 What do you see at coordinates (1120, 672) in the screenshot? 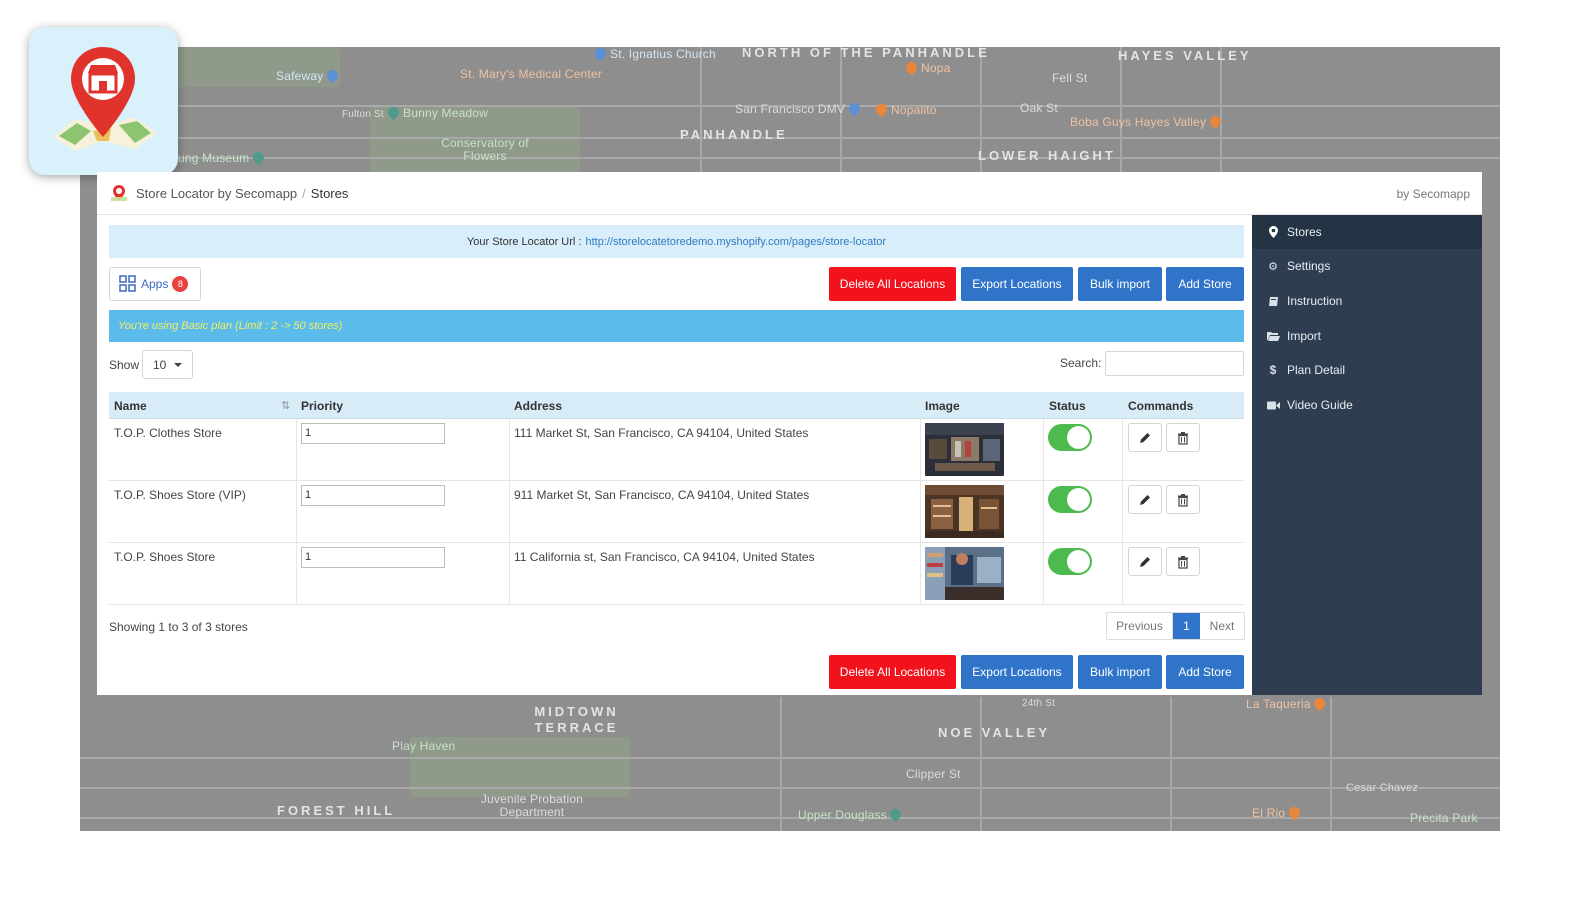
I see `bulk-import-button-bottom: Bulk import` at bounding box center [1120, 672].